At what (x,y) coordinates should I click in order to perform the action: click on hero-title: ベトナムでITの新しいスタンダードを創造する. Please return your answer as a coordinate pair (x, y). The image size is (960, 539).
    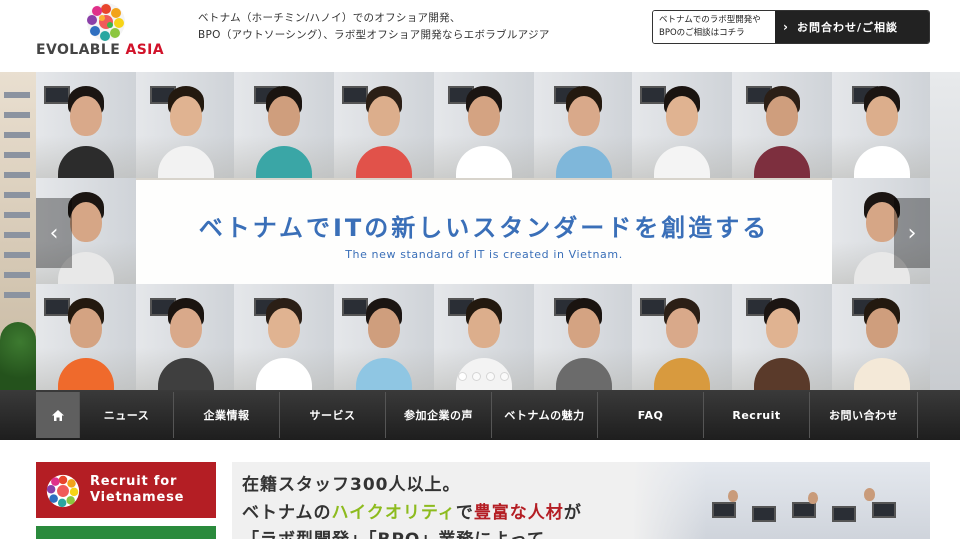
    Looking at the image, I should click on (484, 228).